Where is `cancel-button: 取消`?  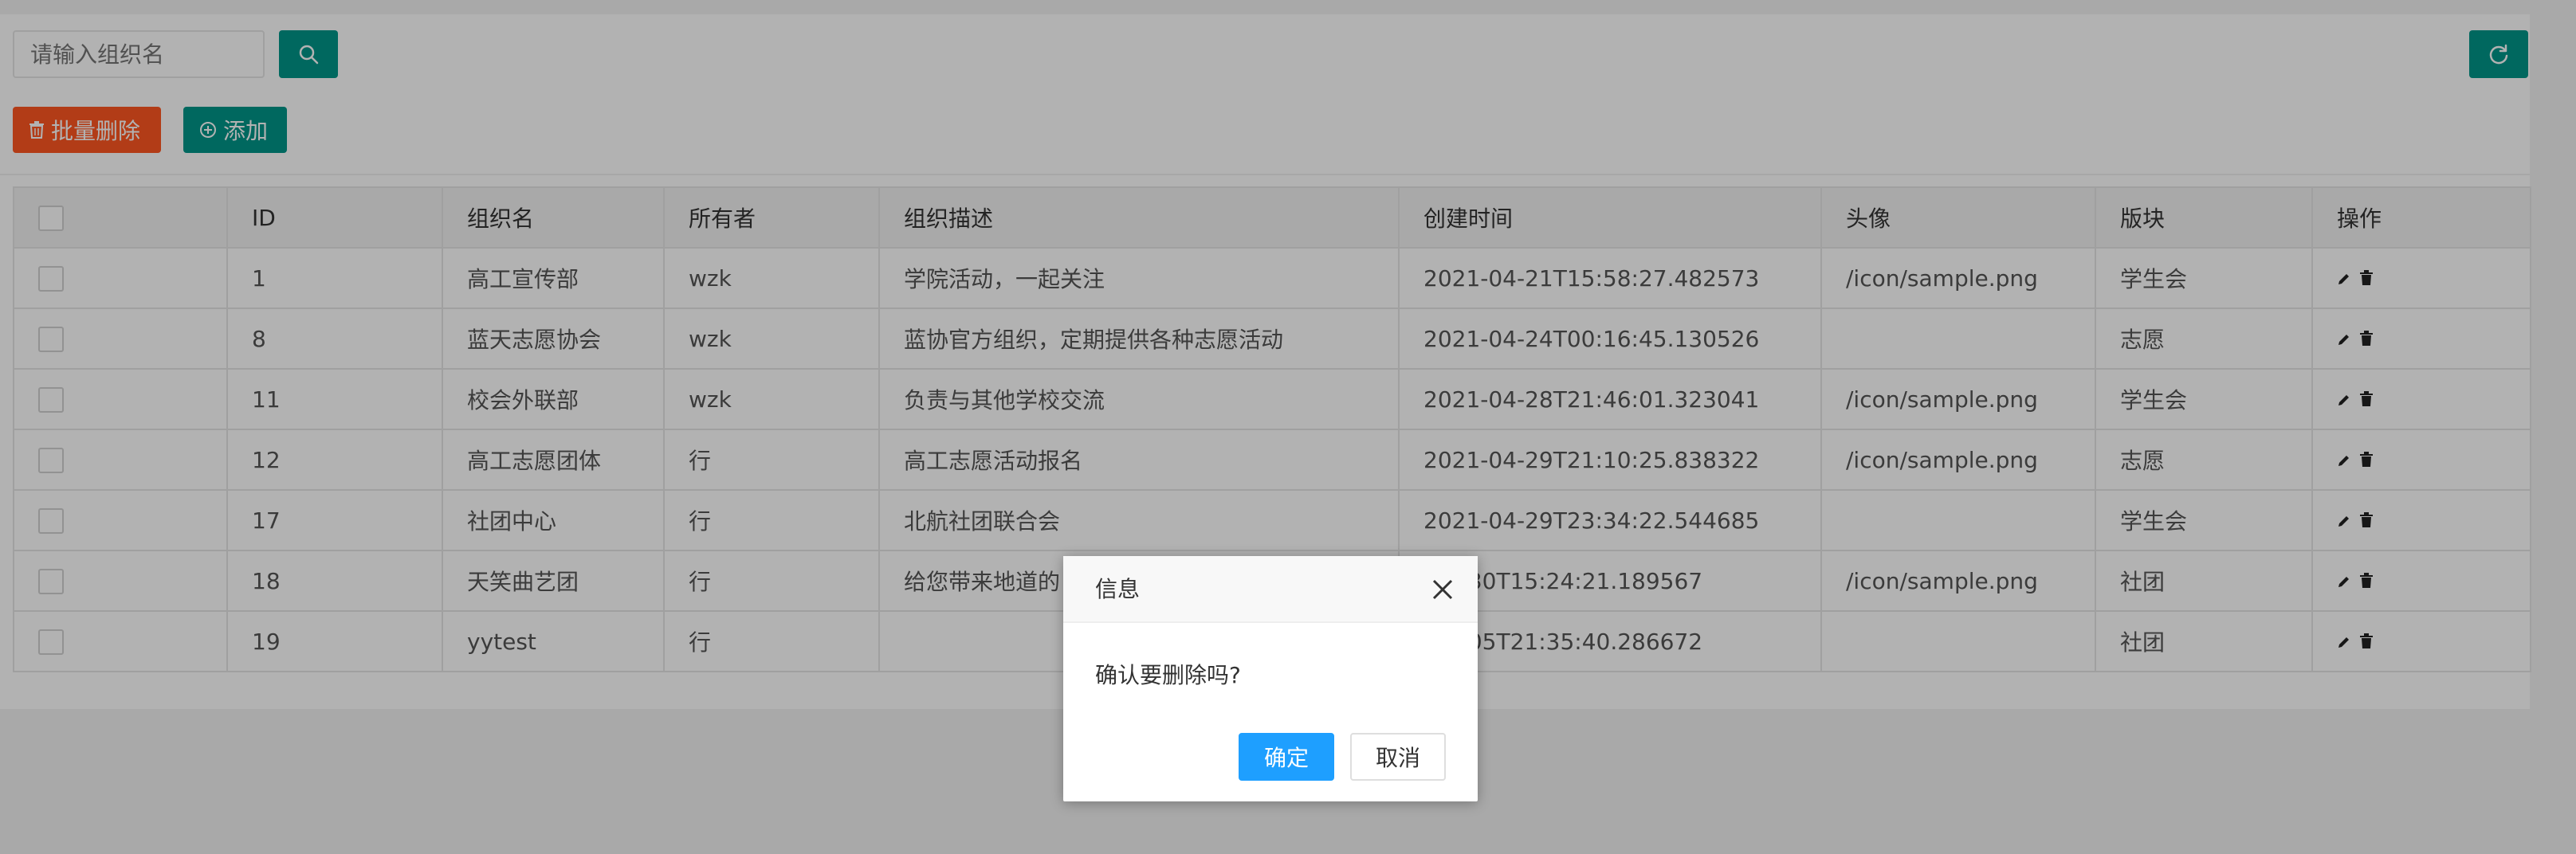
cancel-button: 取消 is located at coordinates (1398, 757).